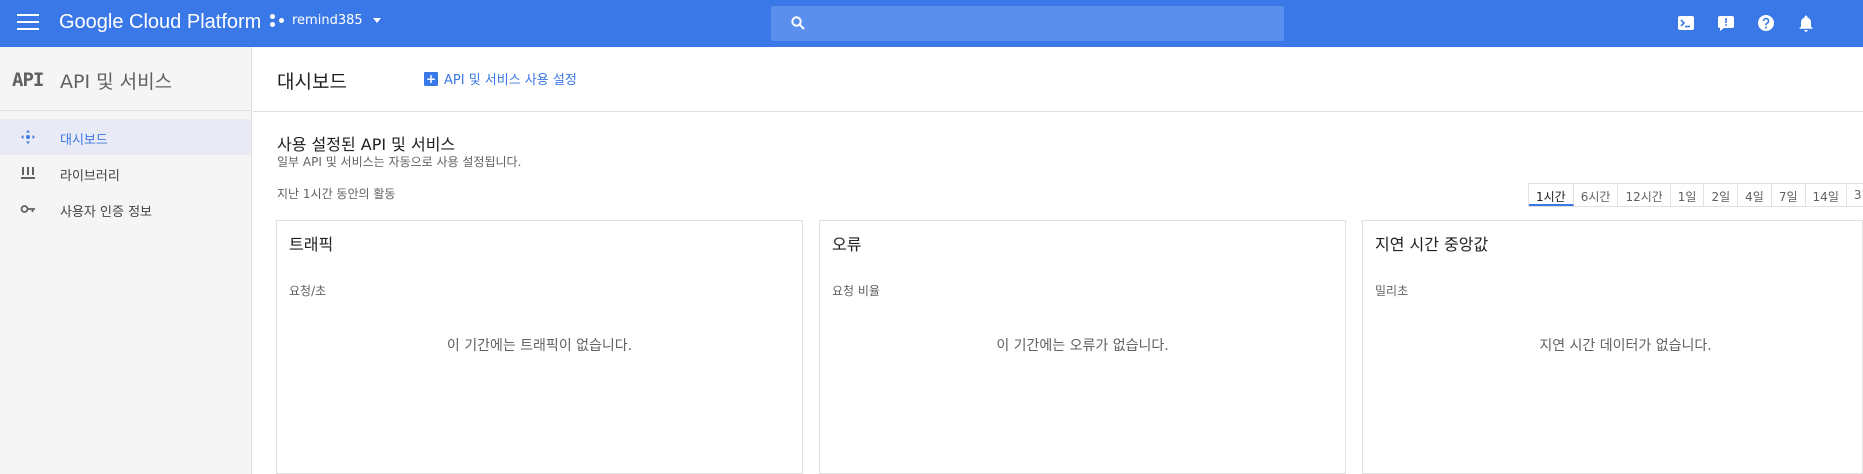 The image size is (1863, 474). Describe the element at coordinates (1058, 79) in the screenshot. I see `main-header: 대시보드 + API 및 서비스 사용 설정` at that location.